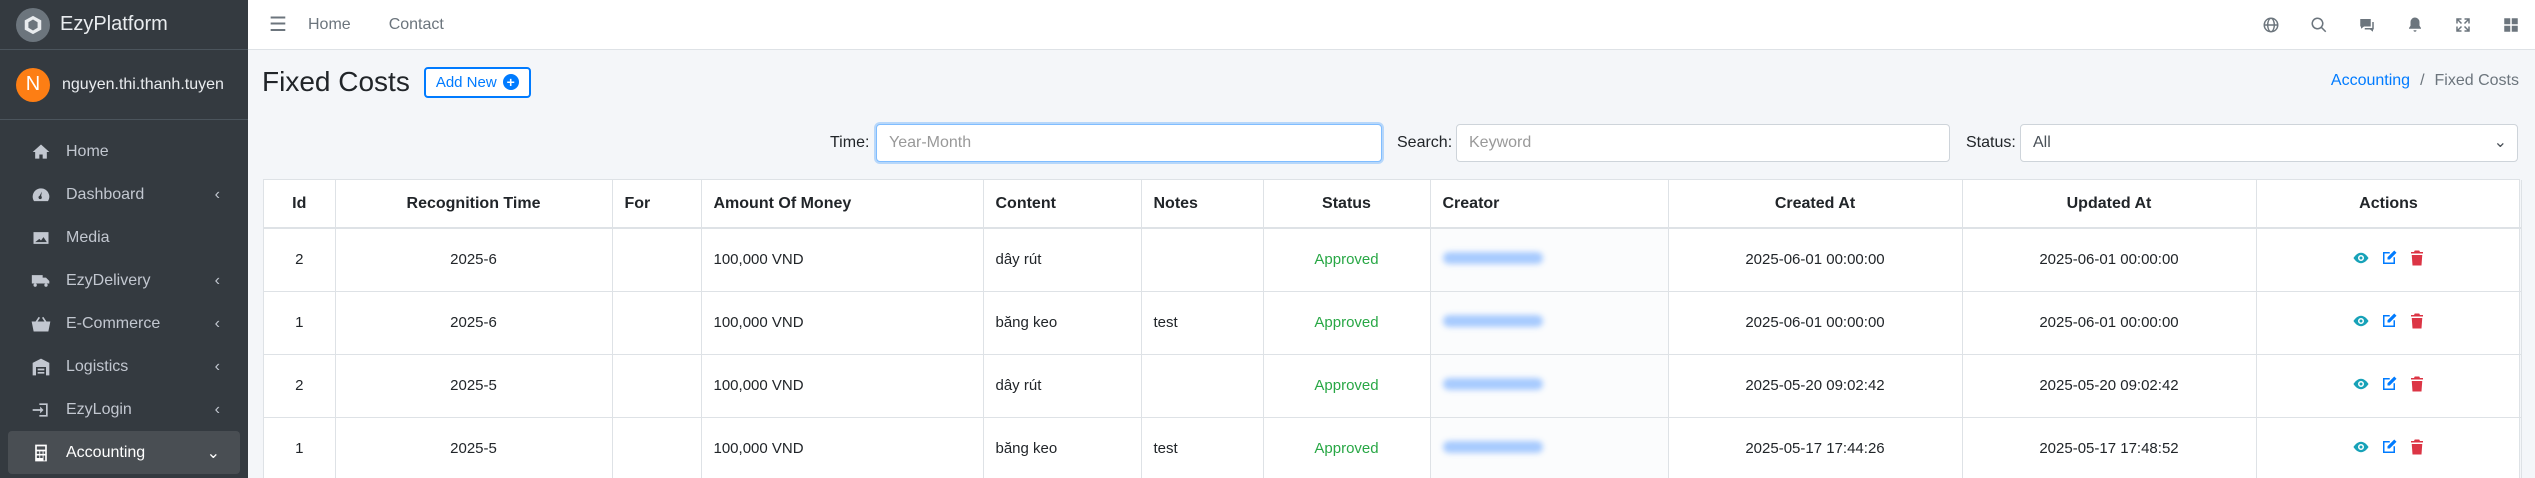 The image size is (2535, 478). I want to click on brand: EzyPlatform, so click(124, 25).